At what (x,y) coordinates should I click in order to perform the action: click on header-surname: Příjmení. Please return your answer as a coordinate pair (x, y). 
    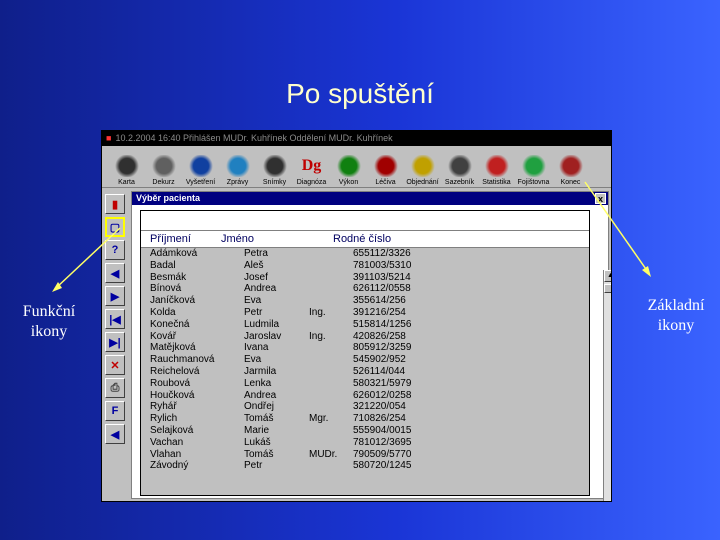
    Looking at the image, I should click on (170, 239).